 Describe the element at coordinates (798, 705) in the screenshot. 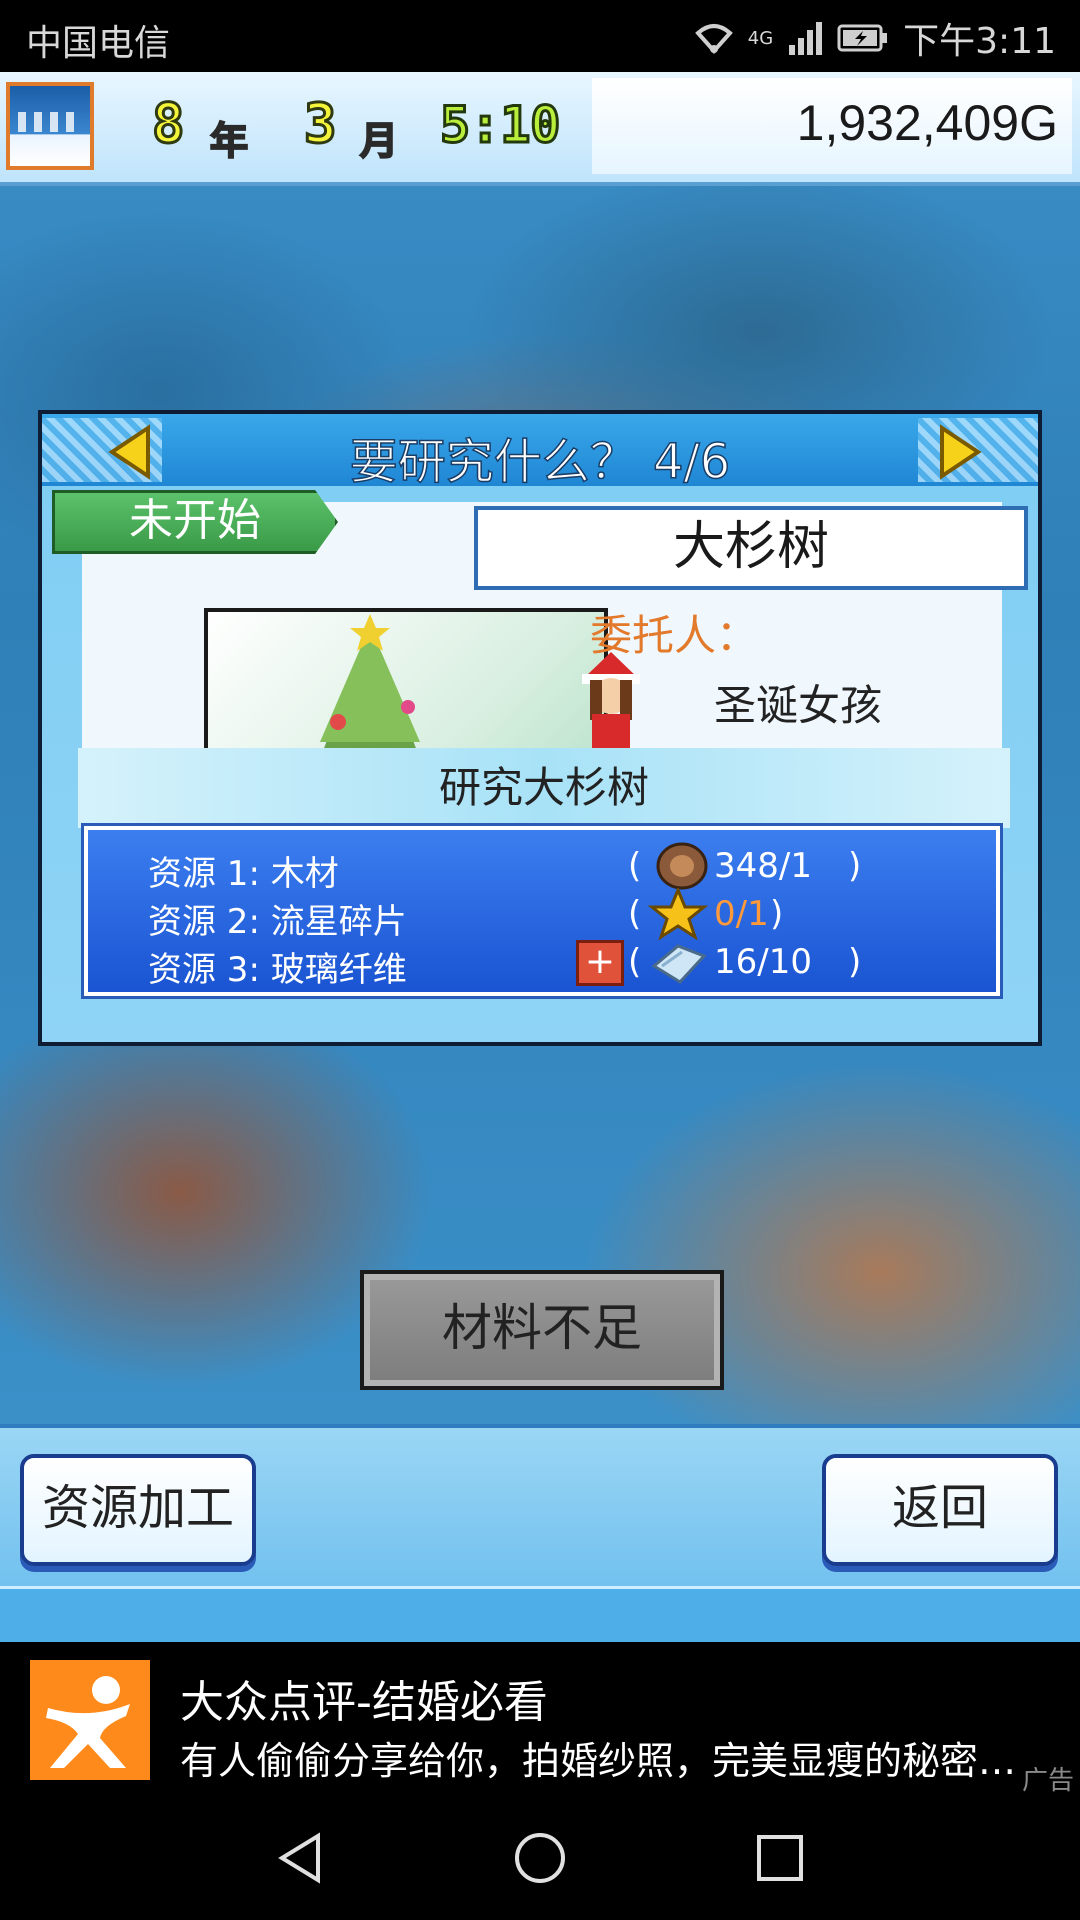

I see `client-name: 圣诞女孩` at that location.